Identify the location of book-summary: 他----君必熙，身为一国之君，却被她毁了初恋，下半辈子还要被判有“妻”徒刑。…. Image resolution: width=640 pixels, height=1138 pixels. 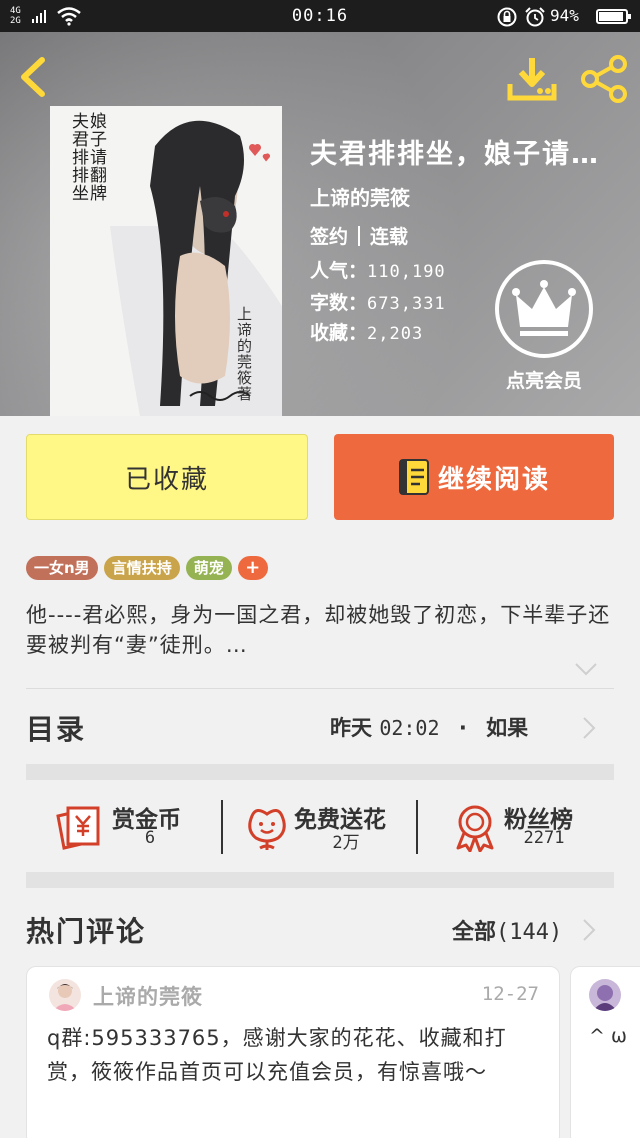
(321, 630).